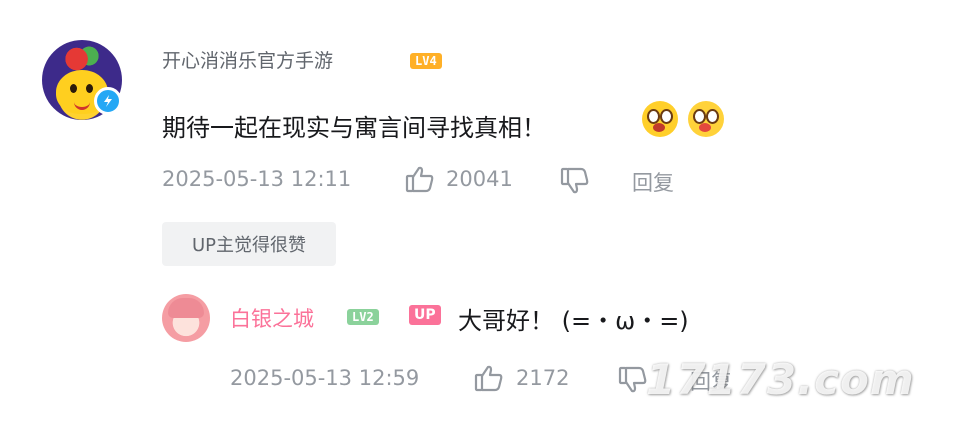 This screenshot has height=424, width=960. I want to click on up-liked-tag: UP主觉得很赞, so click(249, 244).